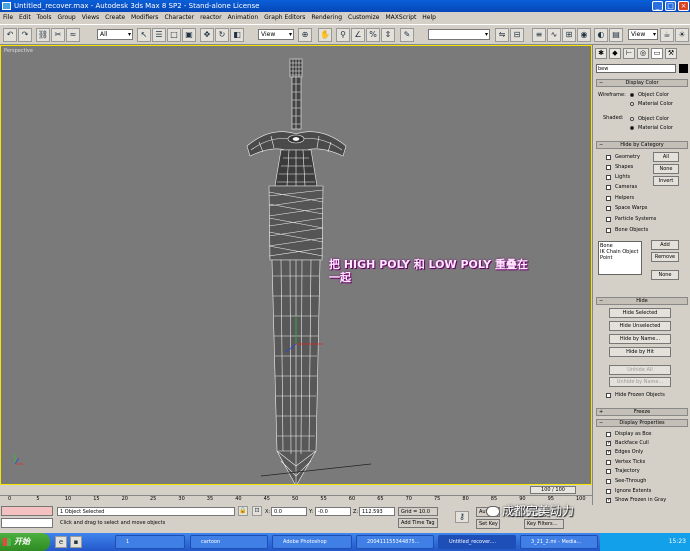  I want to click on rollout-display-properties: − Display Properties, so click(642, 423).